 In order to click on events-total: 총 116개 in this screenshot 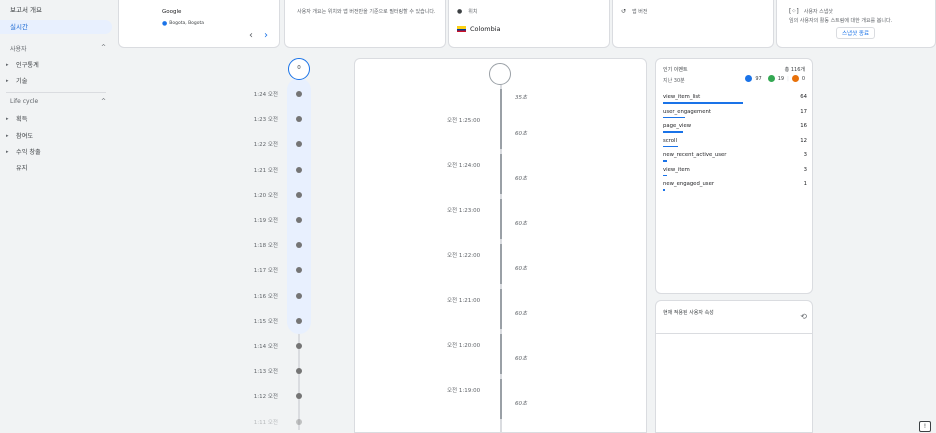, I will do `click(794, 70)`.